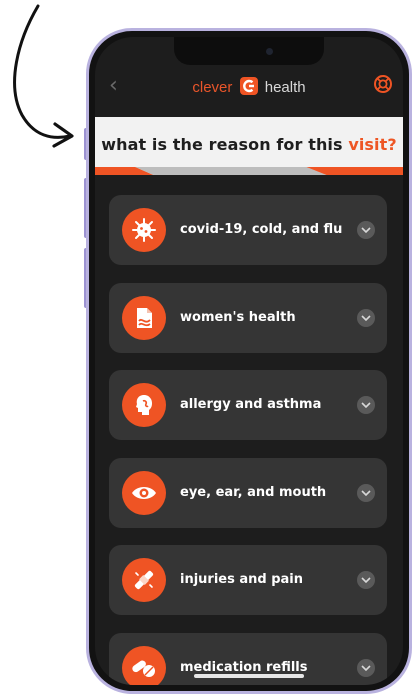 The width and height of the screenshot is (414, 694). I want to click on reason-label: covid-19, cold, and flu, so click(261, 229).